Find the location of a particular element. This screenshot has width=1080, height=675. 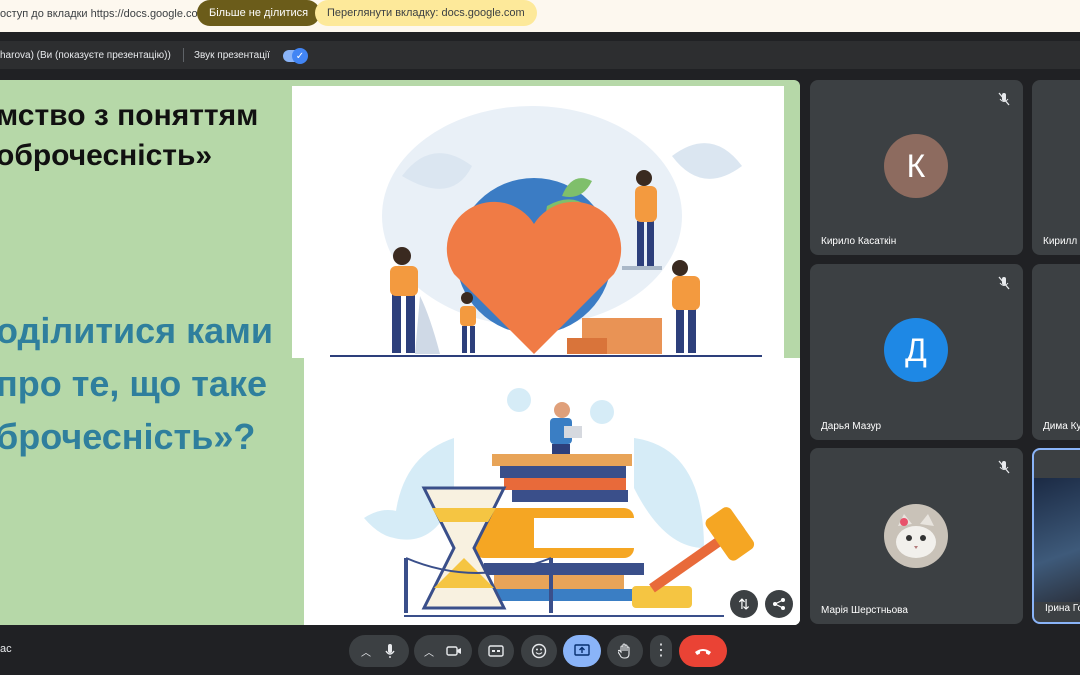

hang-up-icon is located at coordinates (703, 652).